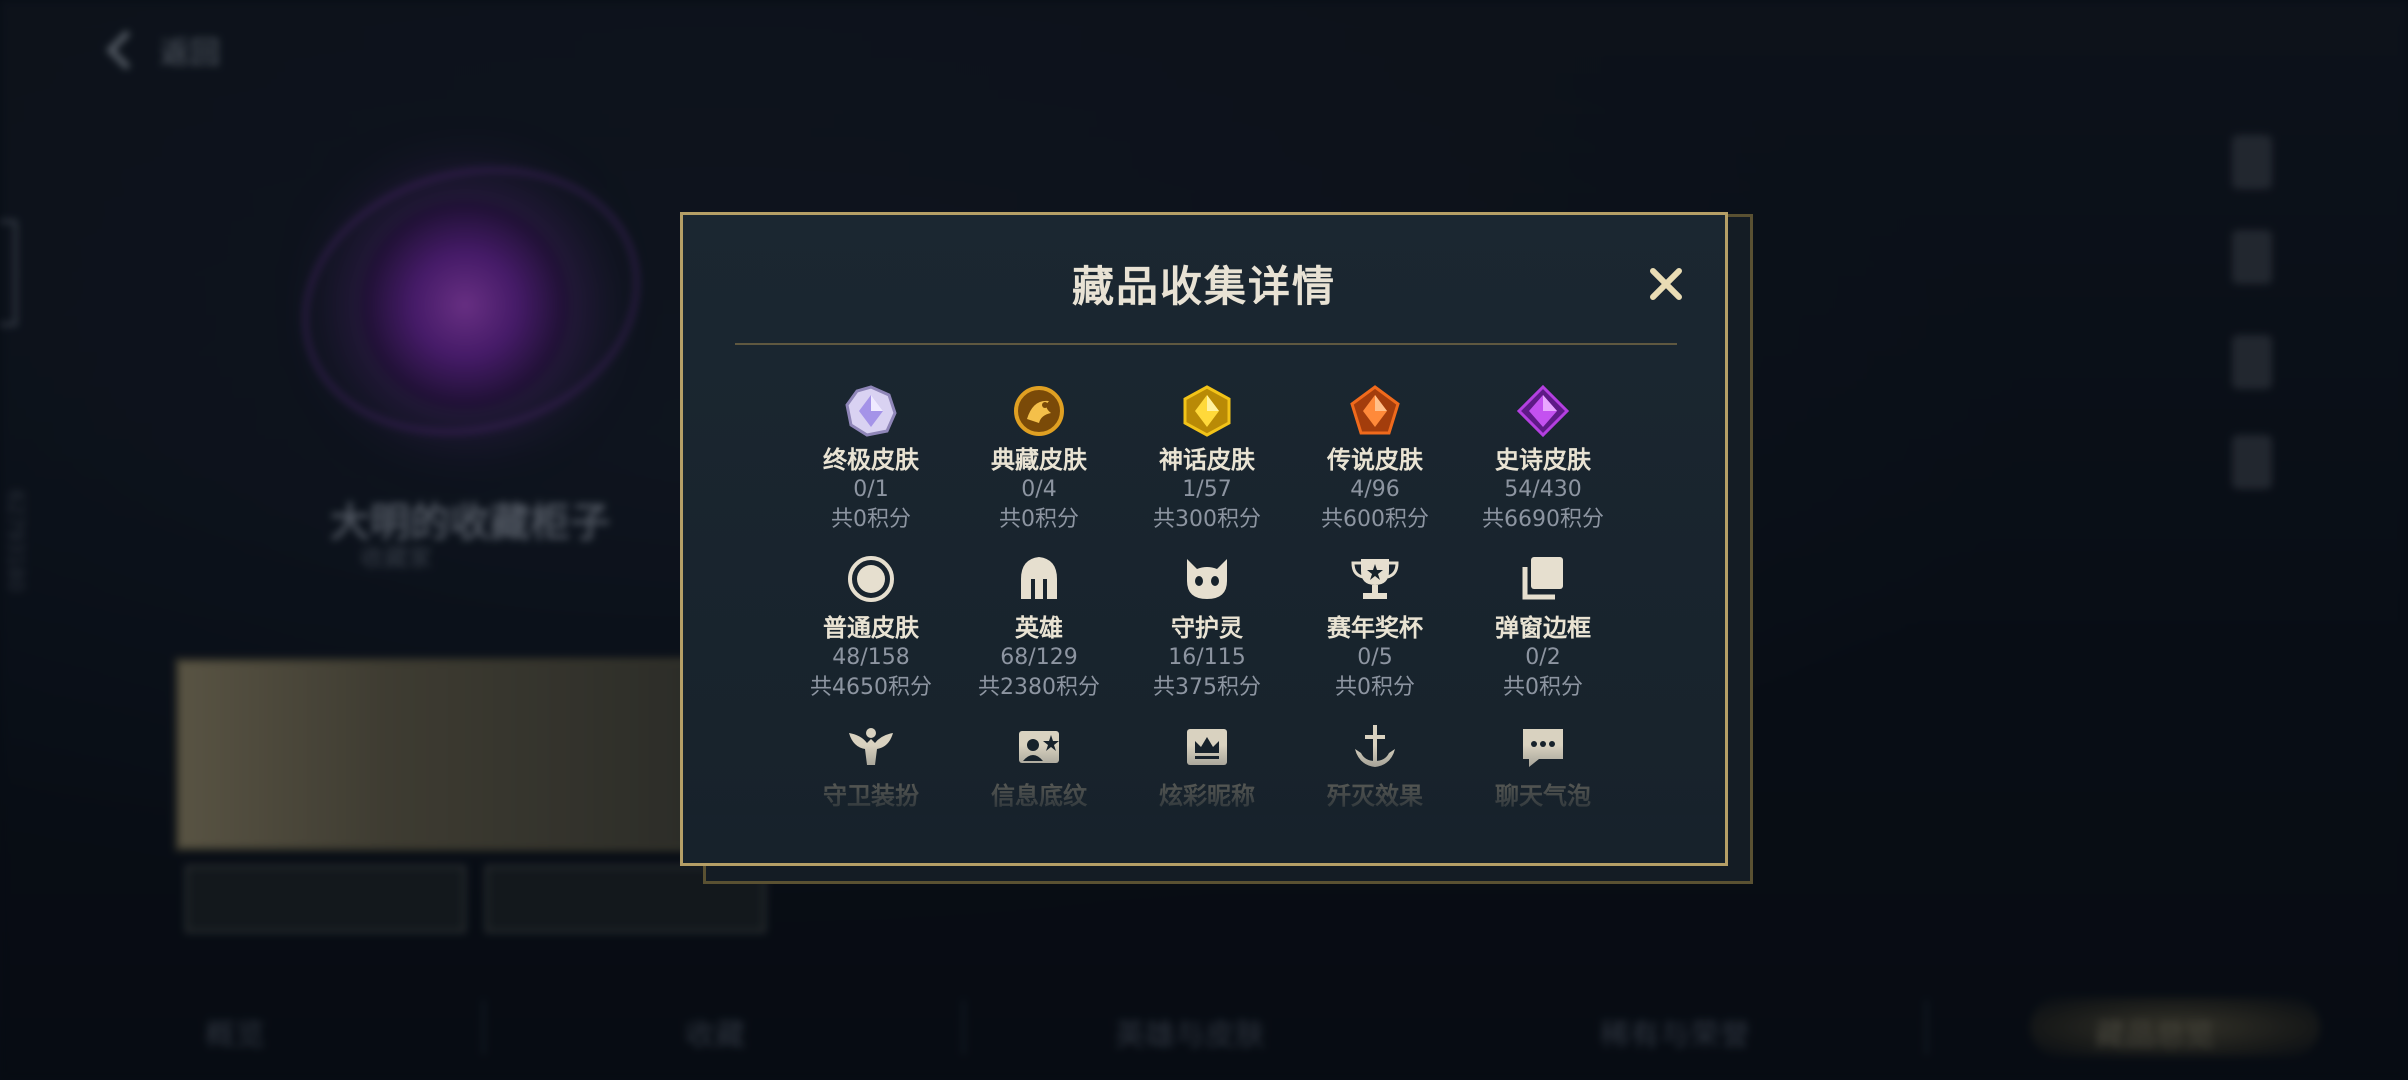 Image resolution: width=2408 pixels, height=1080 pixels. Describe the element at coordinates (1375, 519) in the screenshot. I see `item-points: 共600积分` at that location.